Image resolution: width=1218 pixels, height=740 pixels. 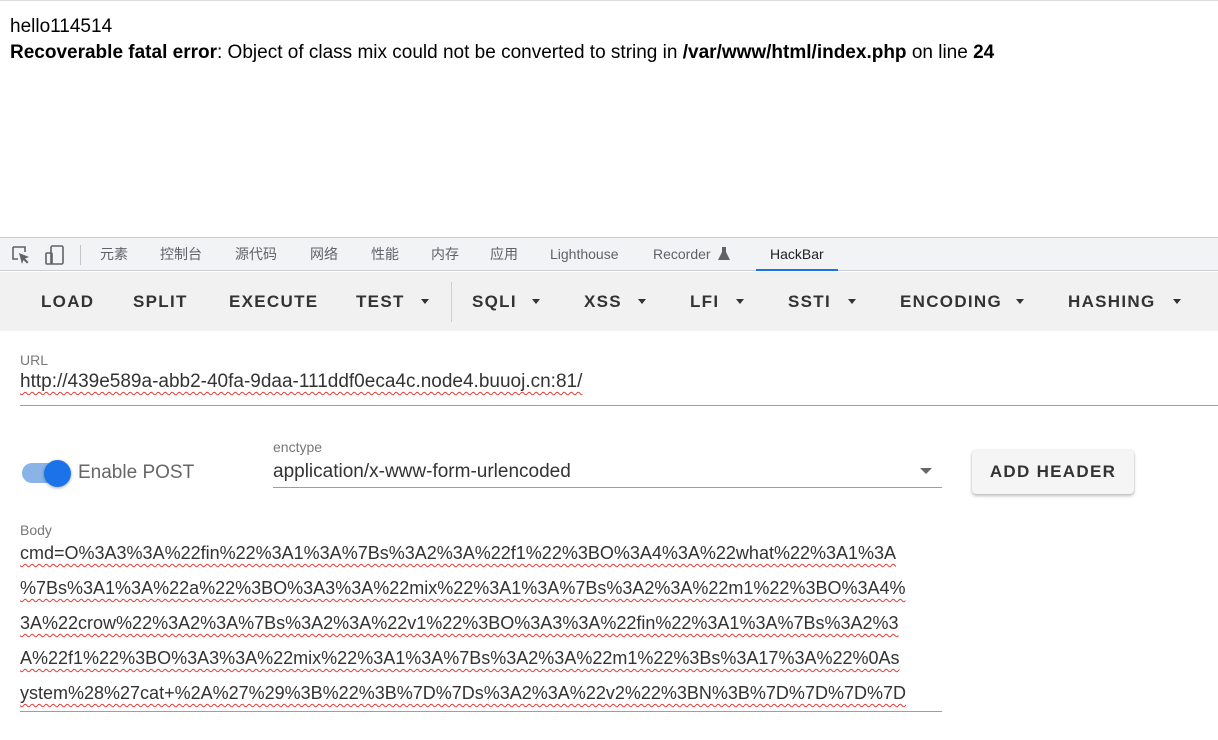 I want to click on body-textarea-underline, so click(x=481, y=711).